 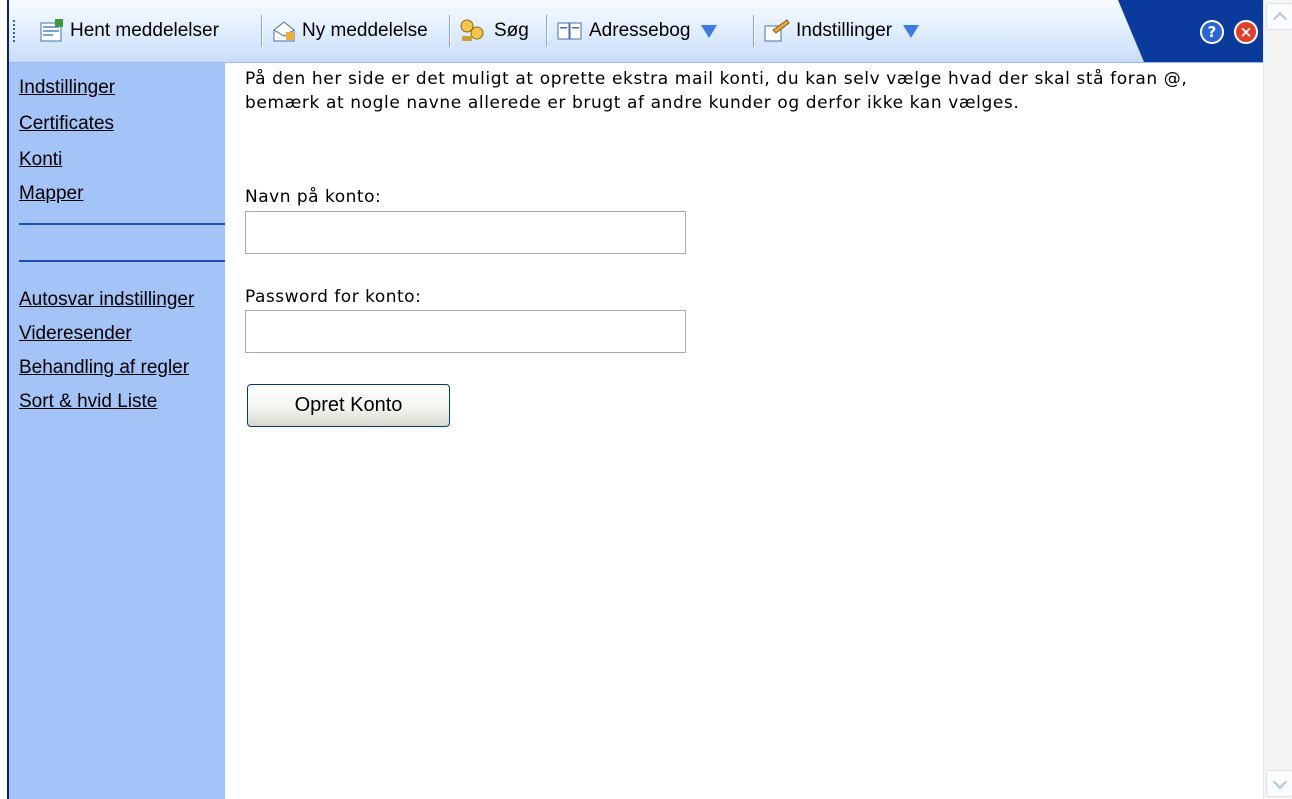 What do you see at coordinates (104, 368) in the screenshot?
I see `sidebar-item-regler: Behandling af regler` at bounding box center [104, 368].